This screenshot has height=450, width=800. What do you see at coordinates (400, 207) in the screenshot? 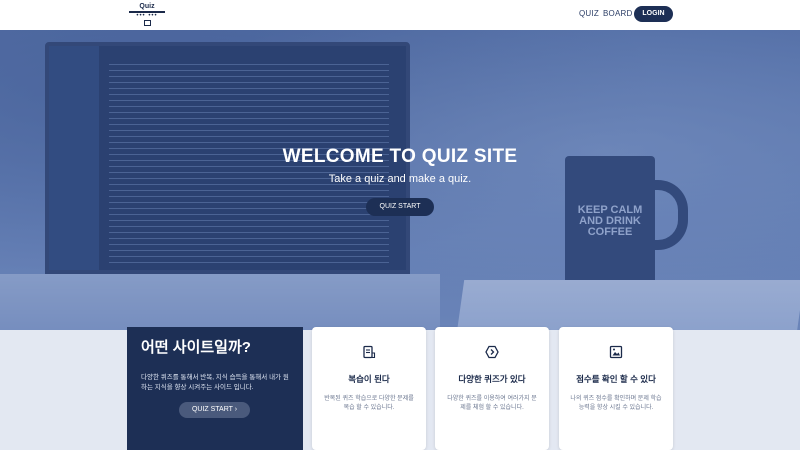
I see `hero-quiz-start-button: QUIZ START` at bounding box center [400, 207].